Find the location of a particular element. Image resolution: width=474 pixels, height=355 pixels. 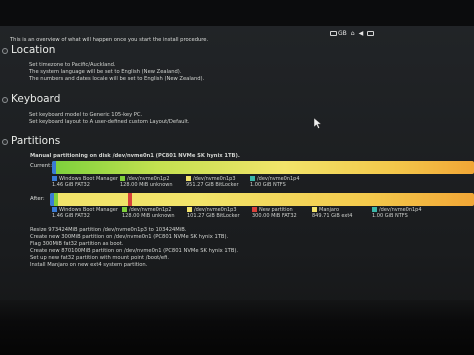

battery-indicator is located at coordinates (371, 33).